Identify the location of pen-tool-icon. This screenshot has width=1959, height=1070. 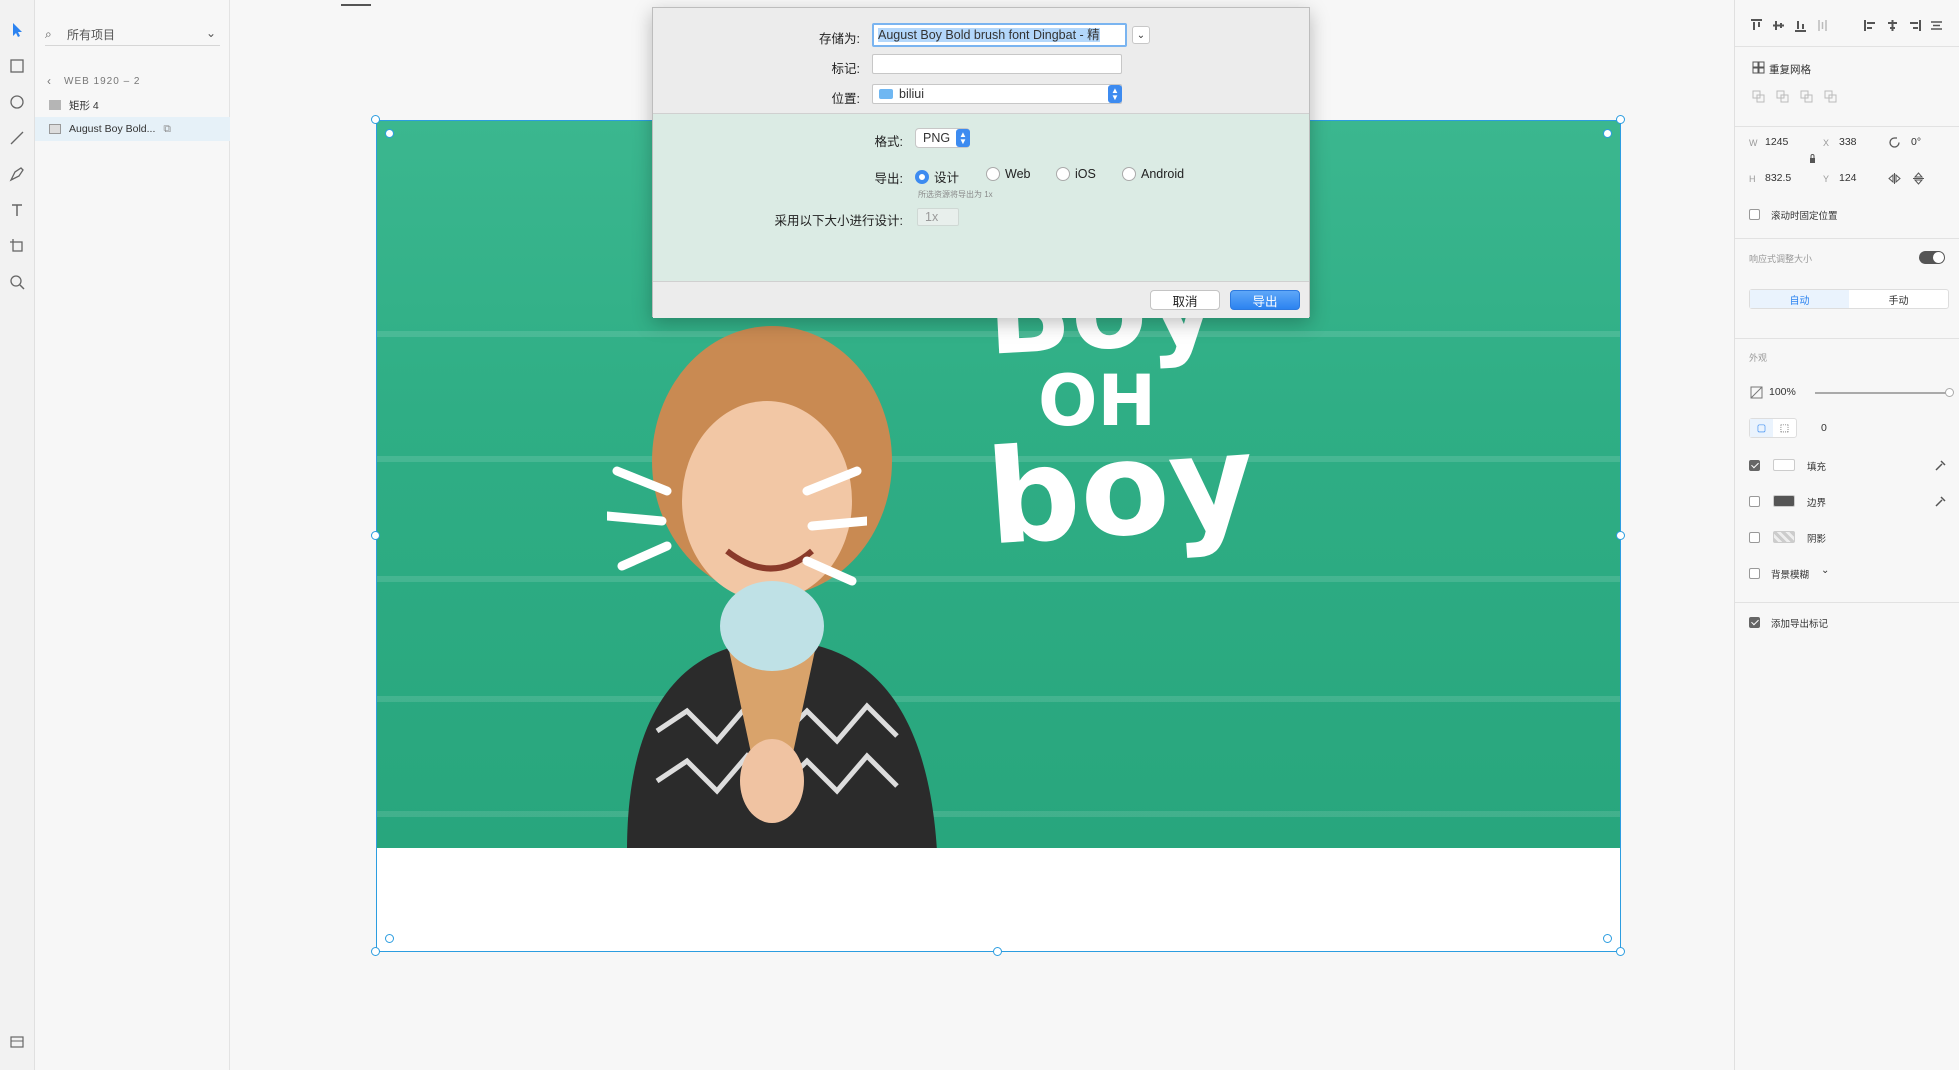
(17, 174).